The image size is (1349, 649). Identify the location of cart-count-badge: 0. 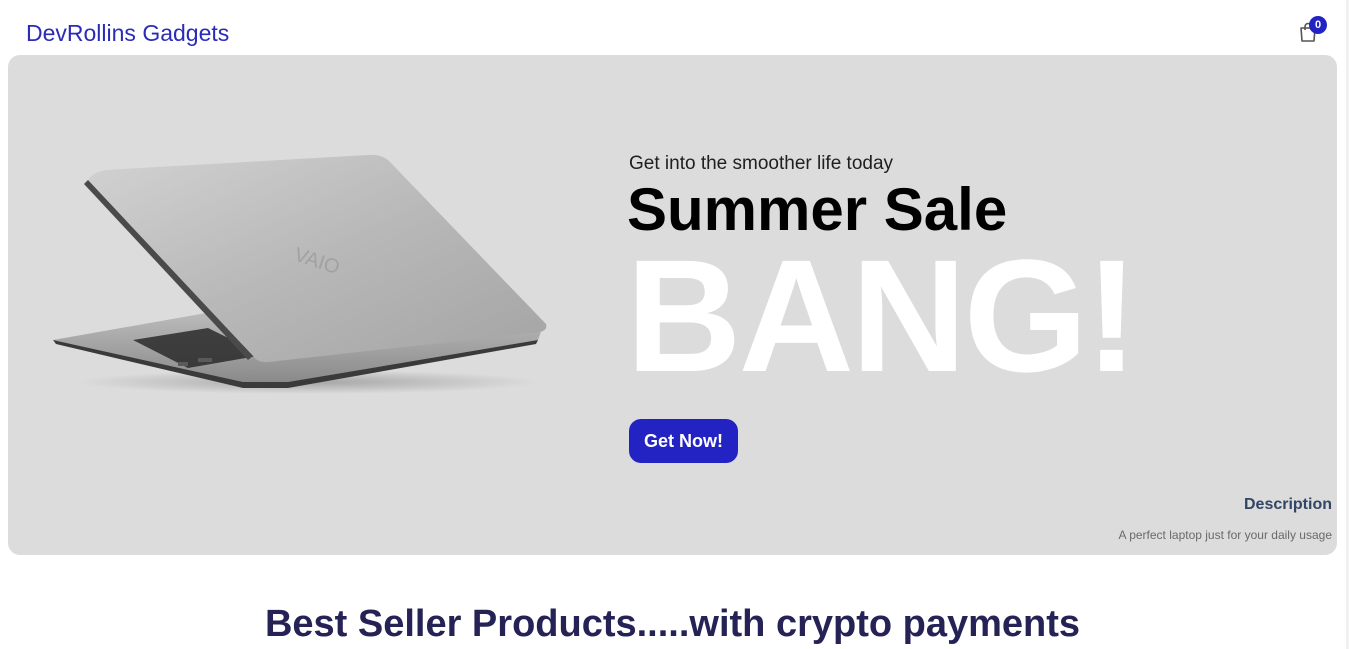
(1318, 25).